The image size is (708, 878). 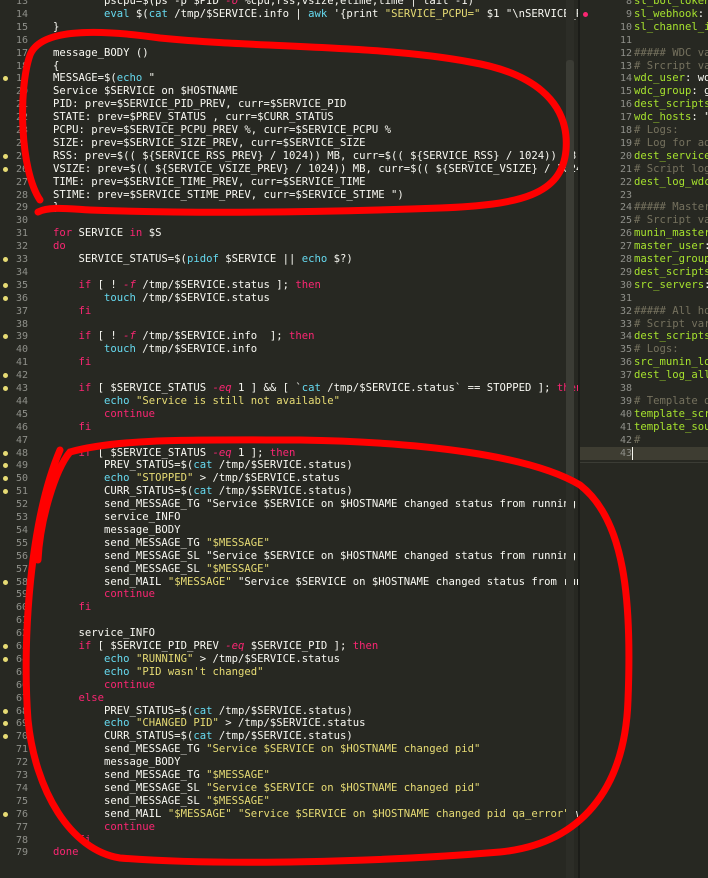 I want to click on code-text: if [ ! -f /tmp/$SERVICE.status ]; then, so click(x=187, y=285).